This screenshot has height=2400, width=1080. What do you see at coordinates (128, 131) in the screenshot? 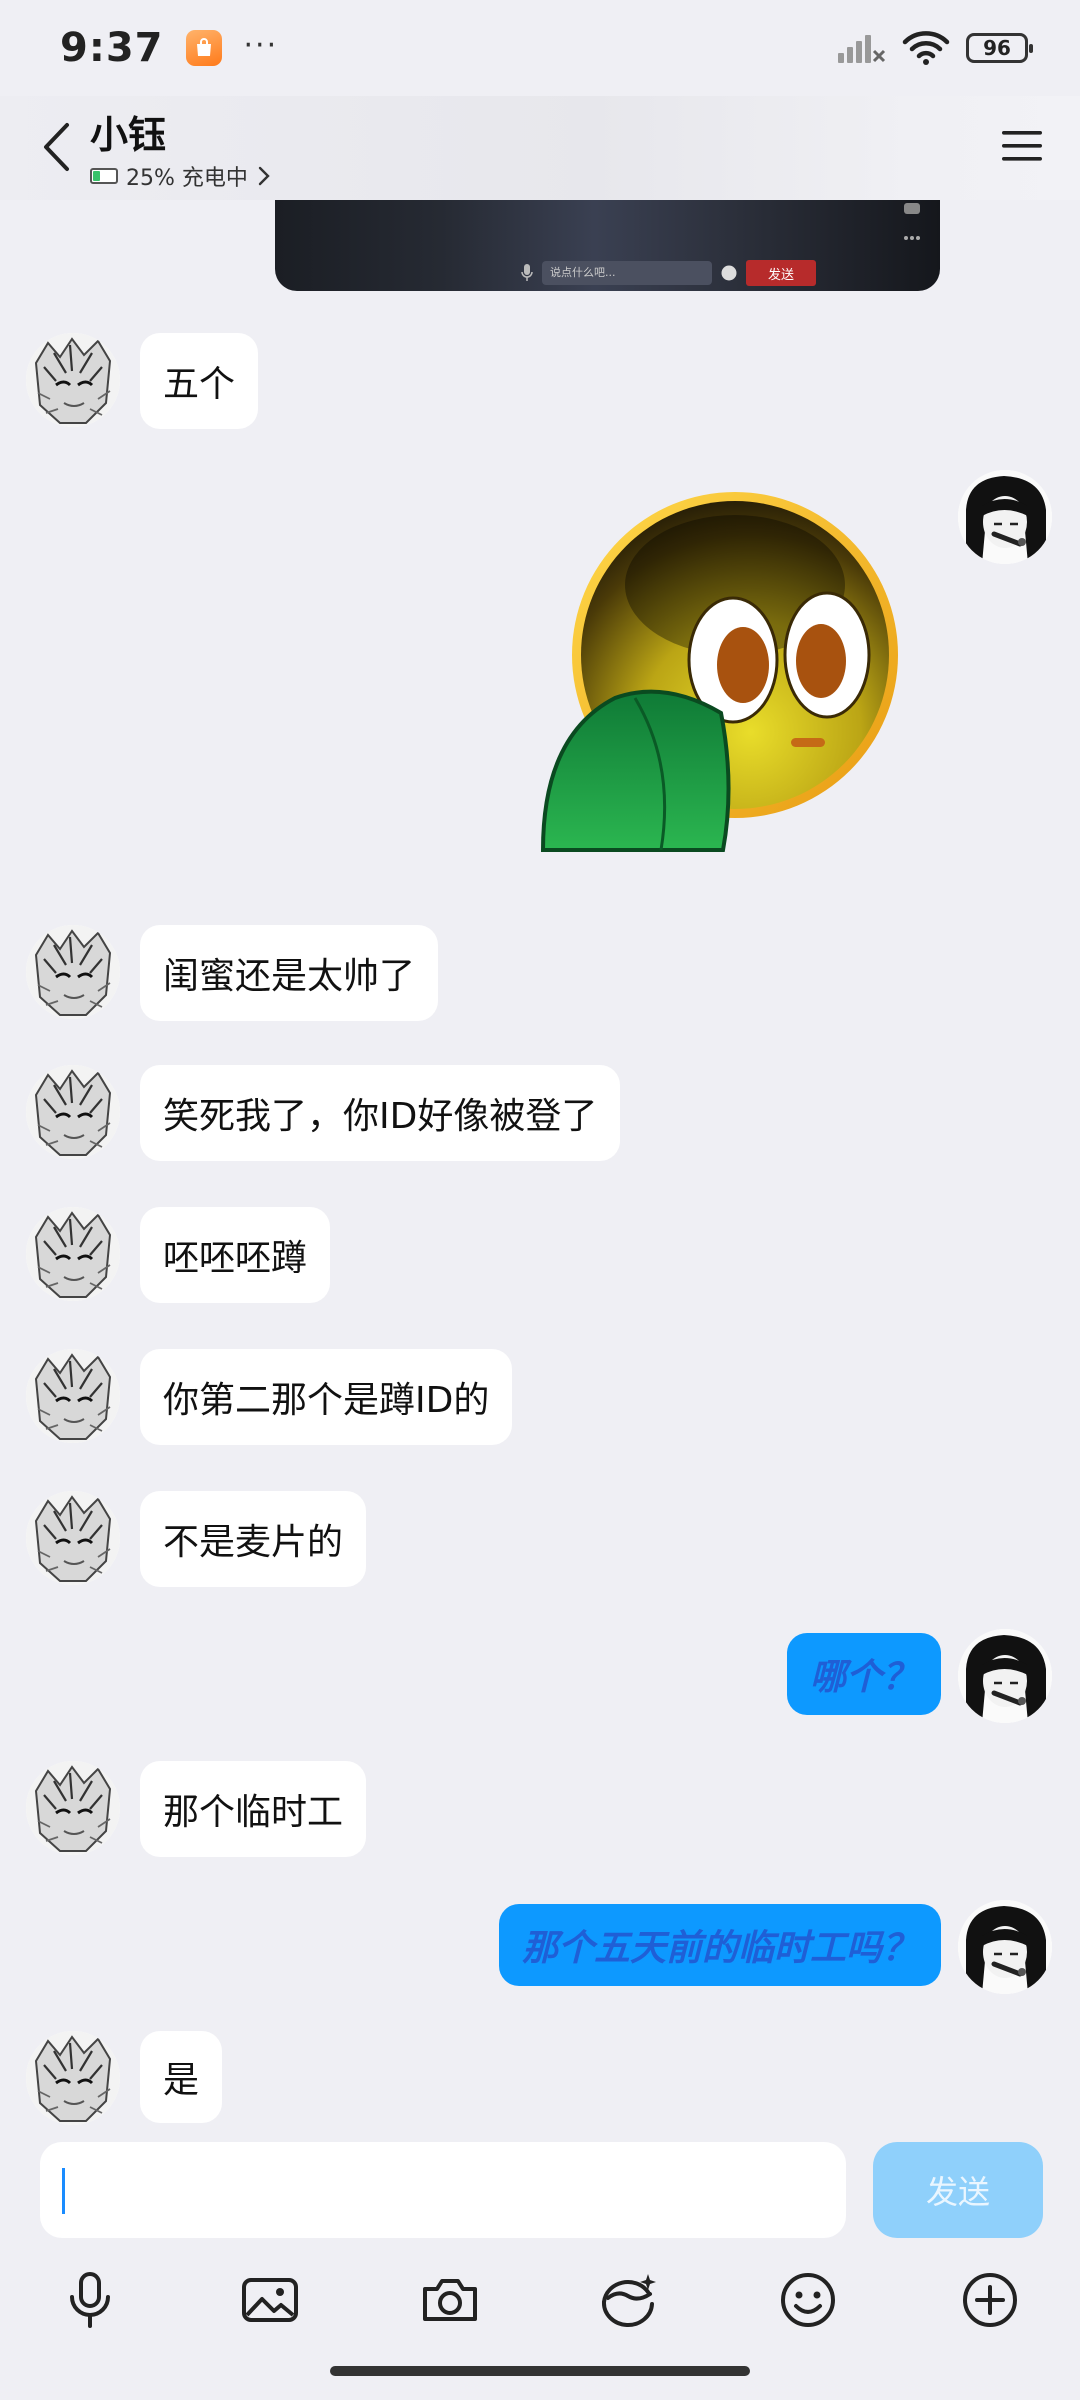
I see `contact-name: 小钰` at bounding box center [128, 131].